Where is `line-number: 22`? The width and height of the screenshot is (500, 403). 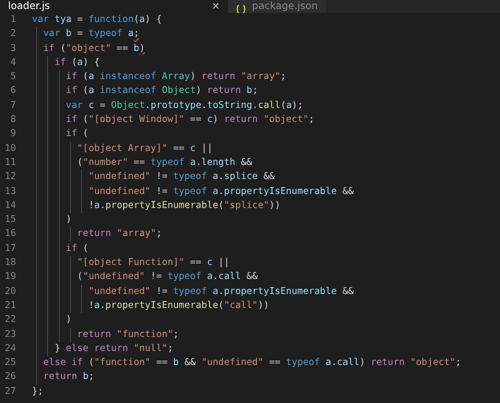
line-number: 22 is located at coordinates (10, 320).